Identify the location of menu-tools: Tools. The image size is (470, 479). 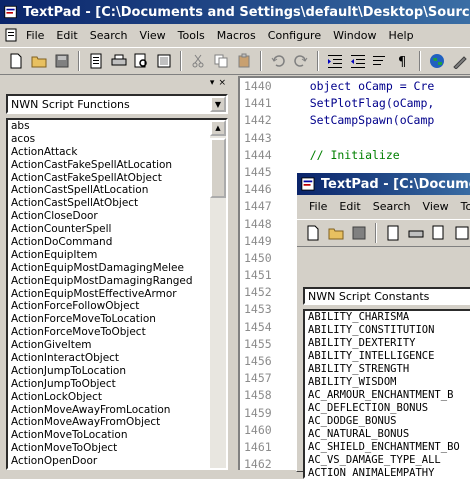
(191, 35).